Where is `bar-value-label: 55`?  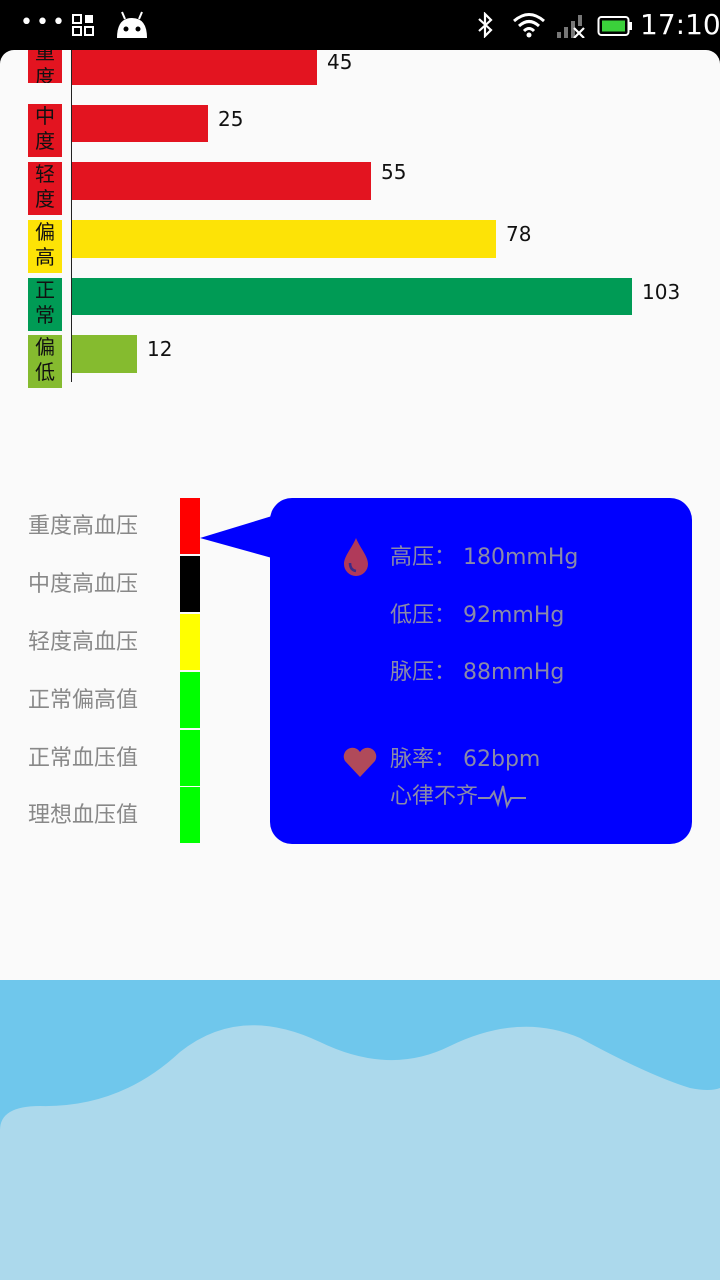
bar-value-label: 55 is located at coordinates (394, 172).